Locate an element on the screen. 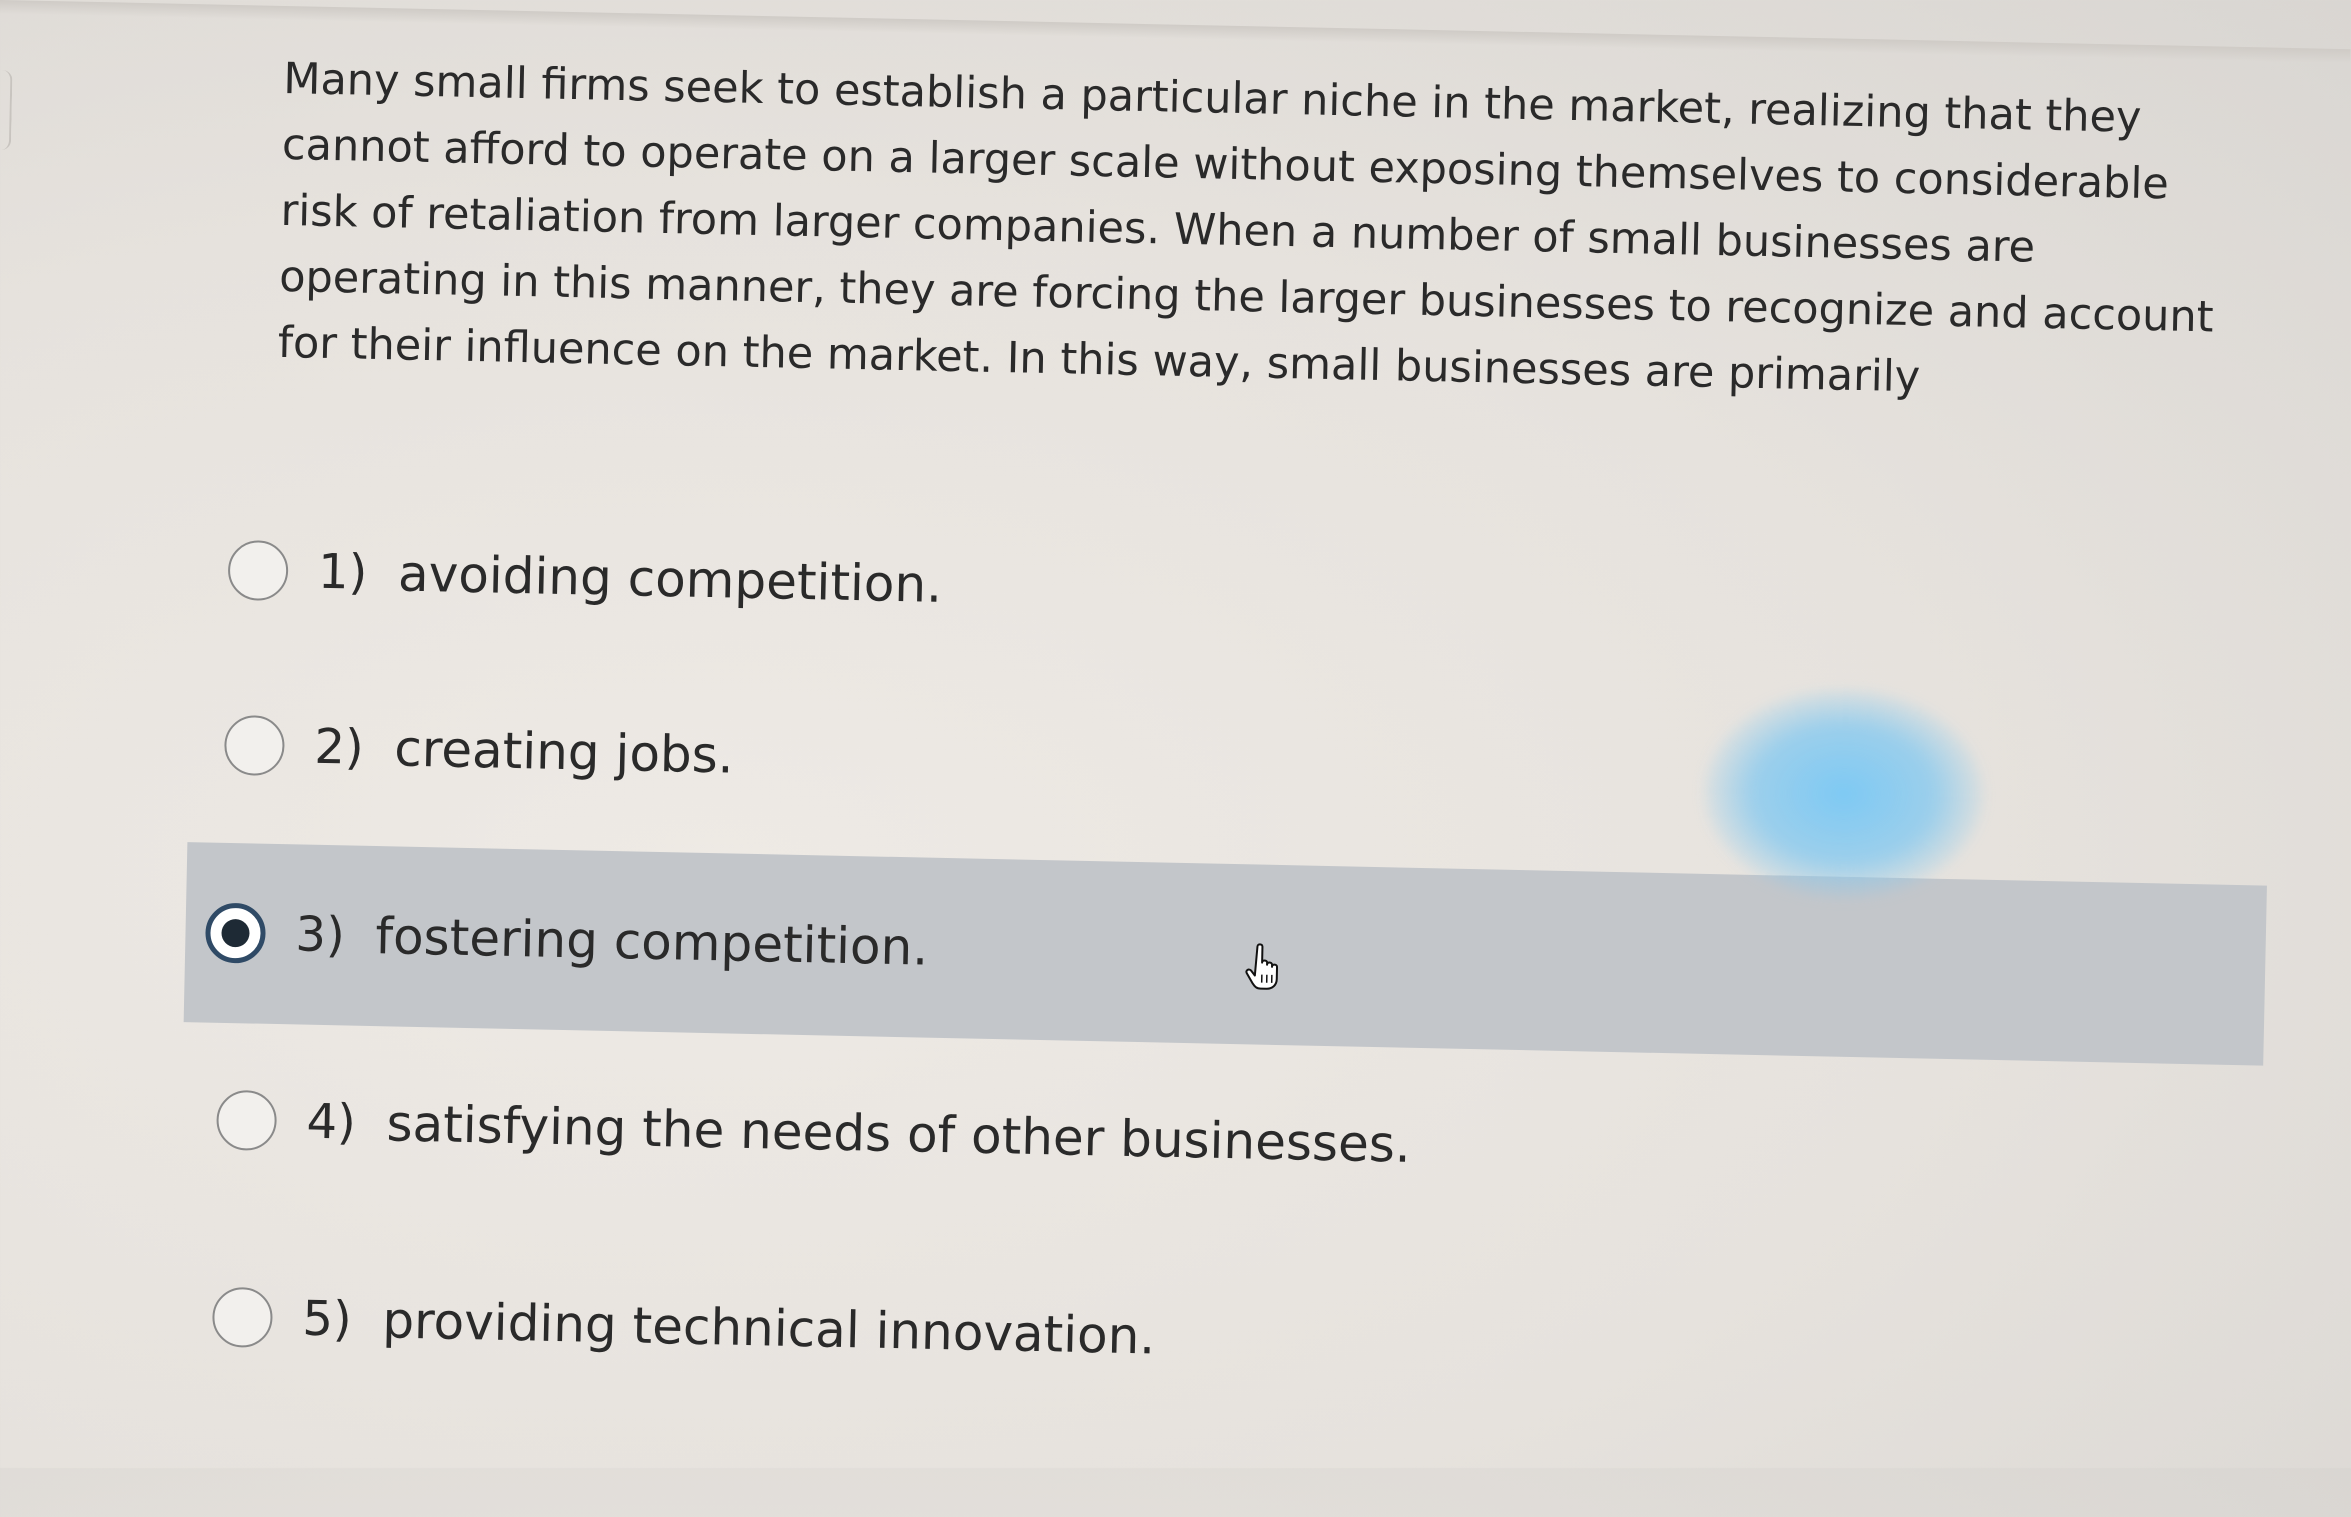 The height and width of the screenshot is (1517, 2351). option-number: 2) is located at coordinates (344, 747).